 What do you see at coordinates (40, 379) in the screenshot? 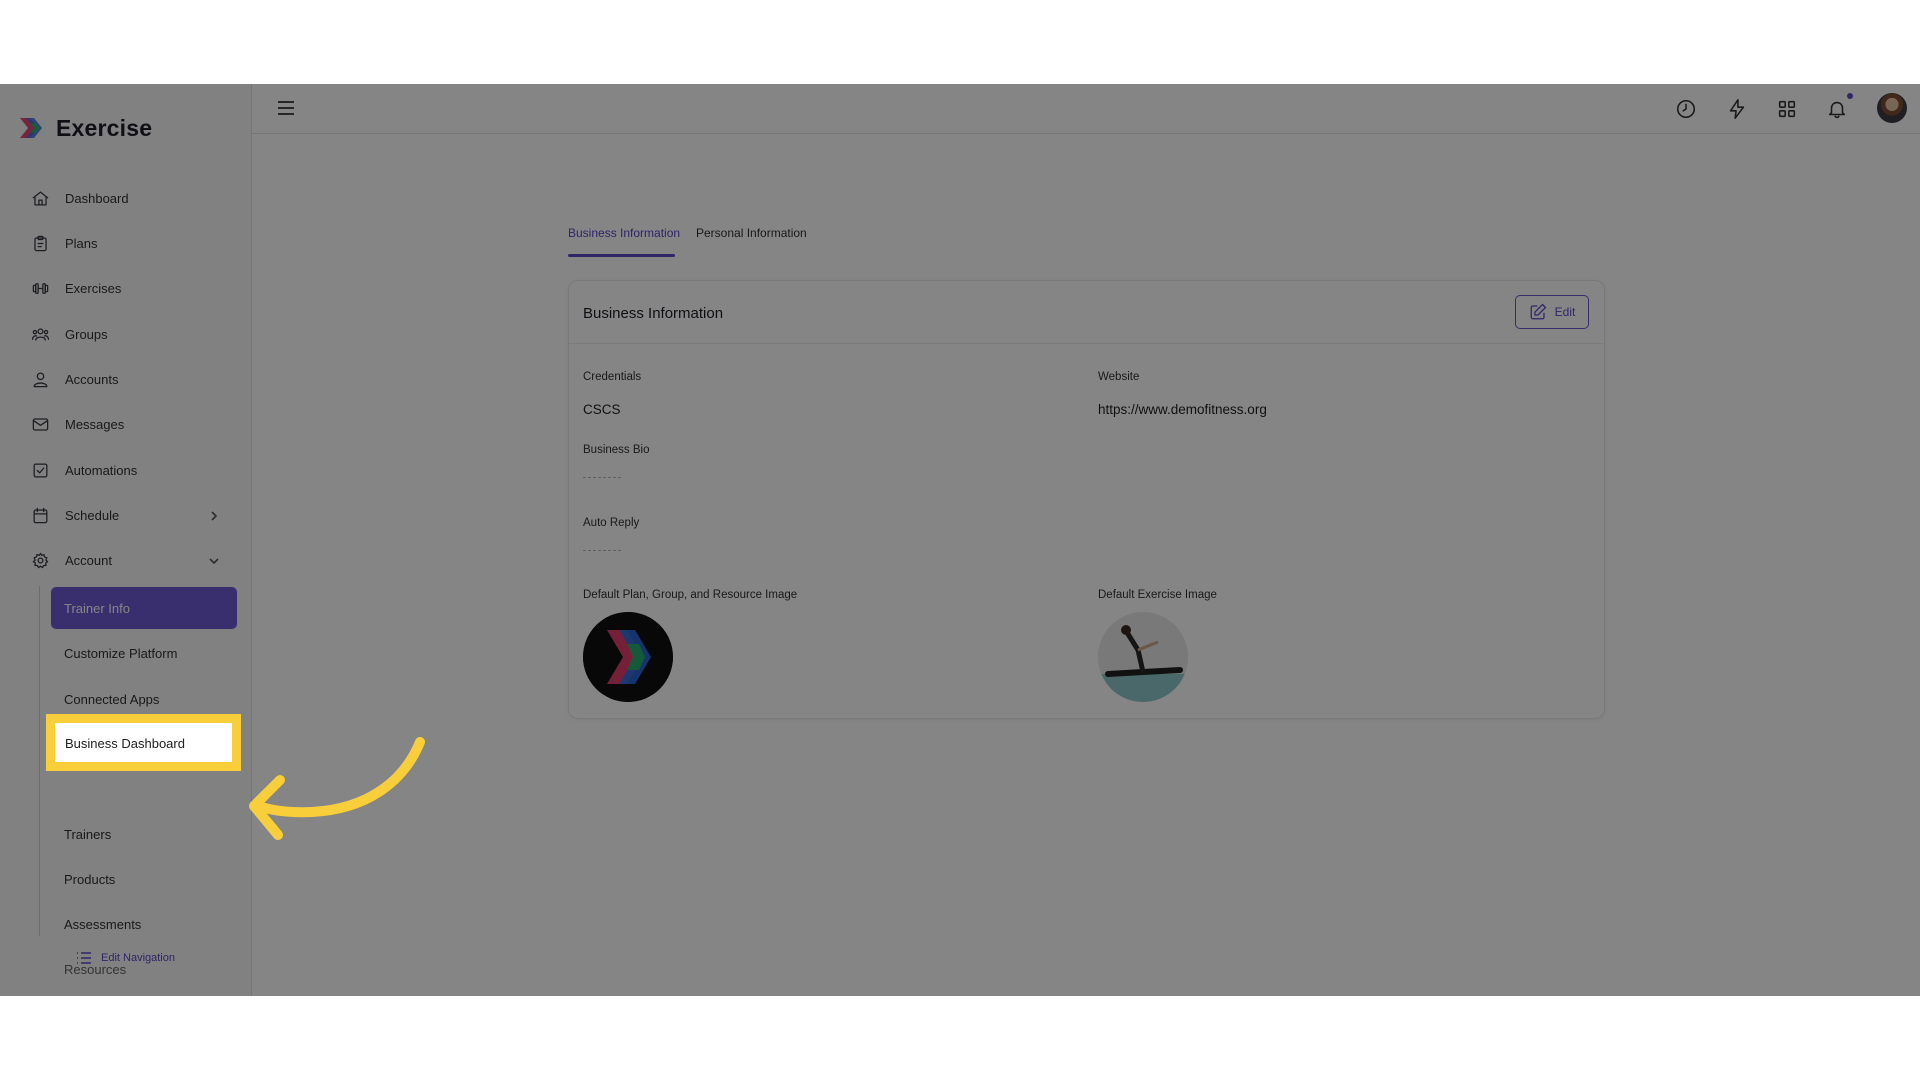
I see `user-icon` at bounding box center [40, 379].